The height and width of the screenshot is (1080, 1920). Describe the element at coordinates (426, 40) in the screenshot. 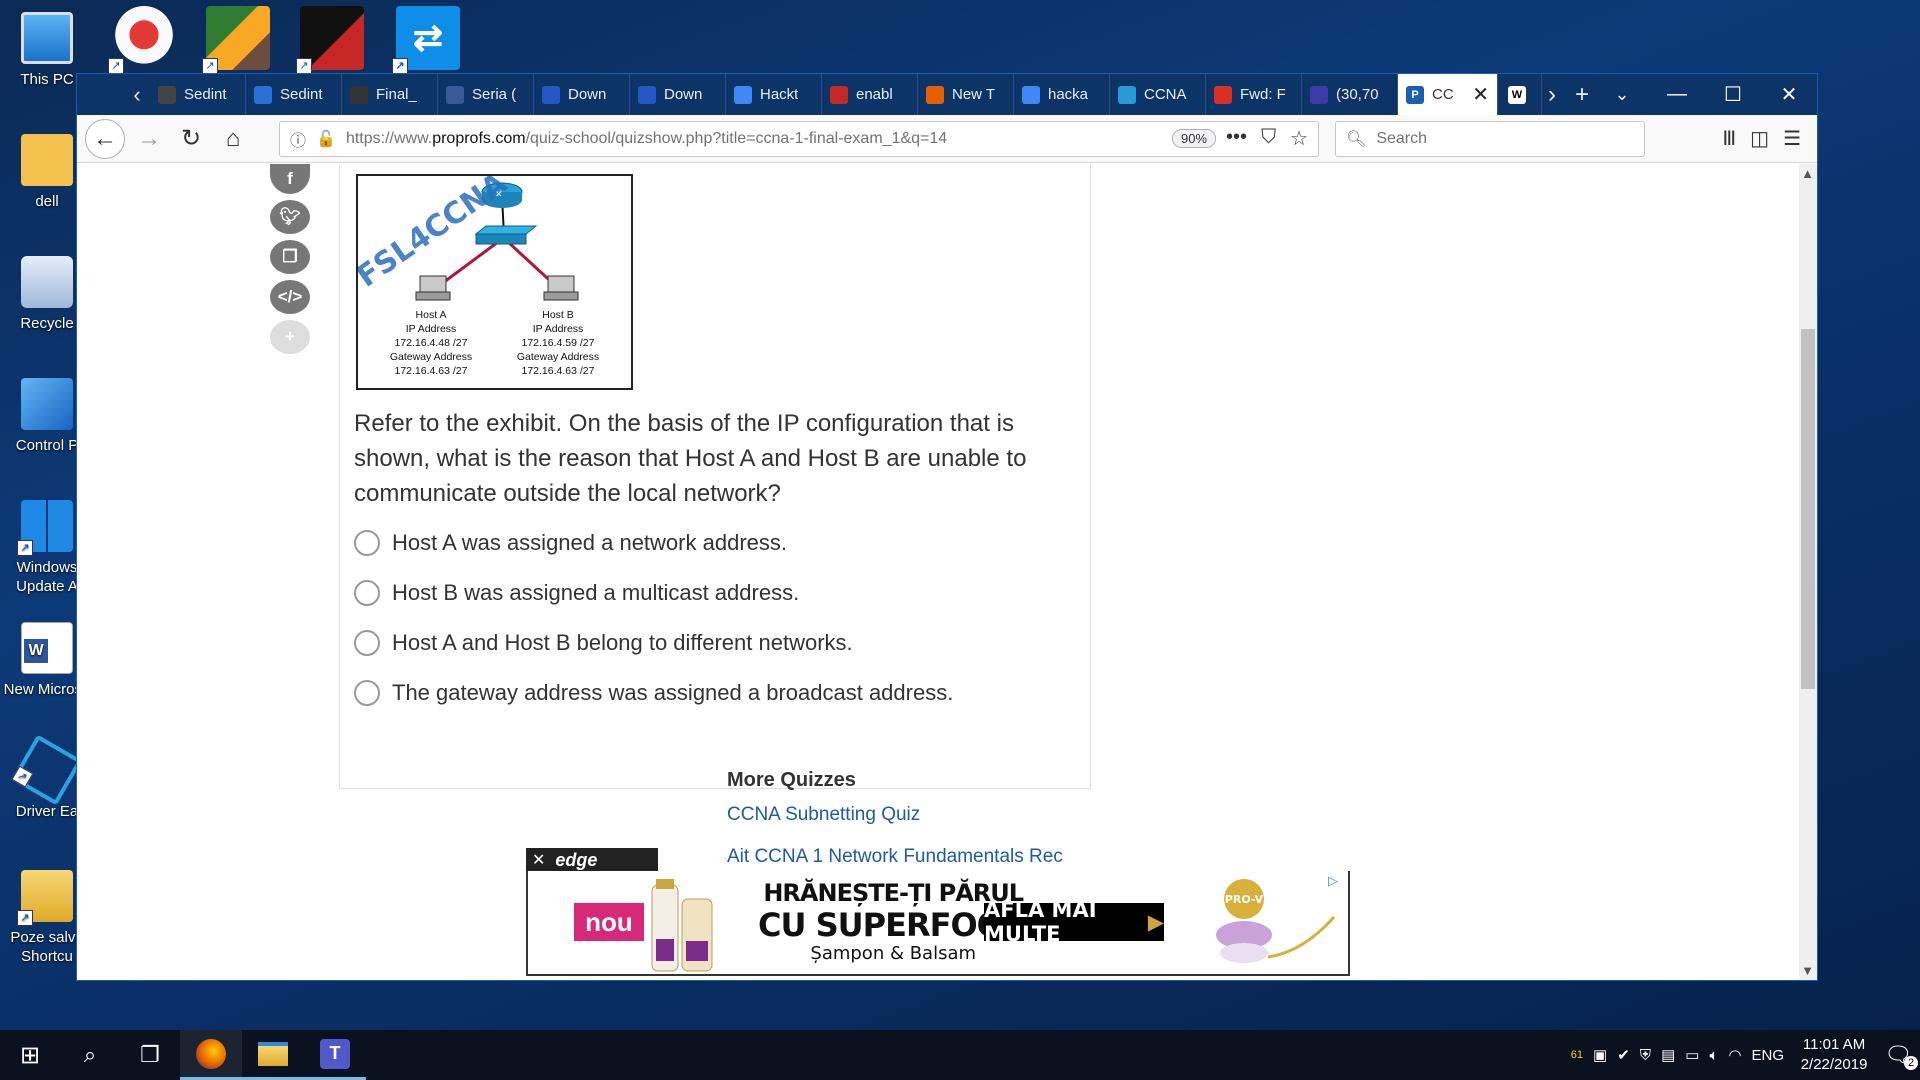

I see `teamviewer-icon: ⇄ ↗` at that location.